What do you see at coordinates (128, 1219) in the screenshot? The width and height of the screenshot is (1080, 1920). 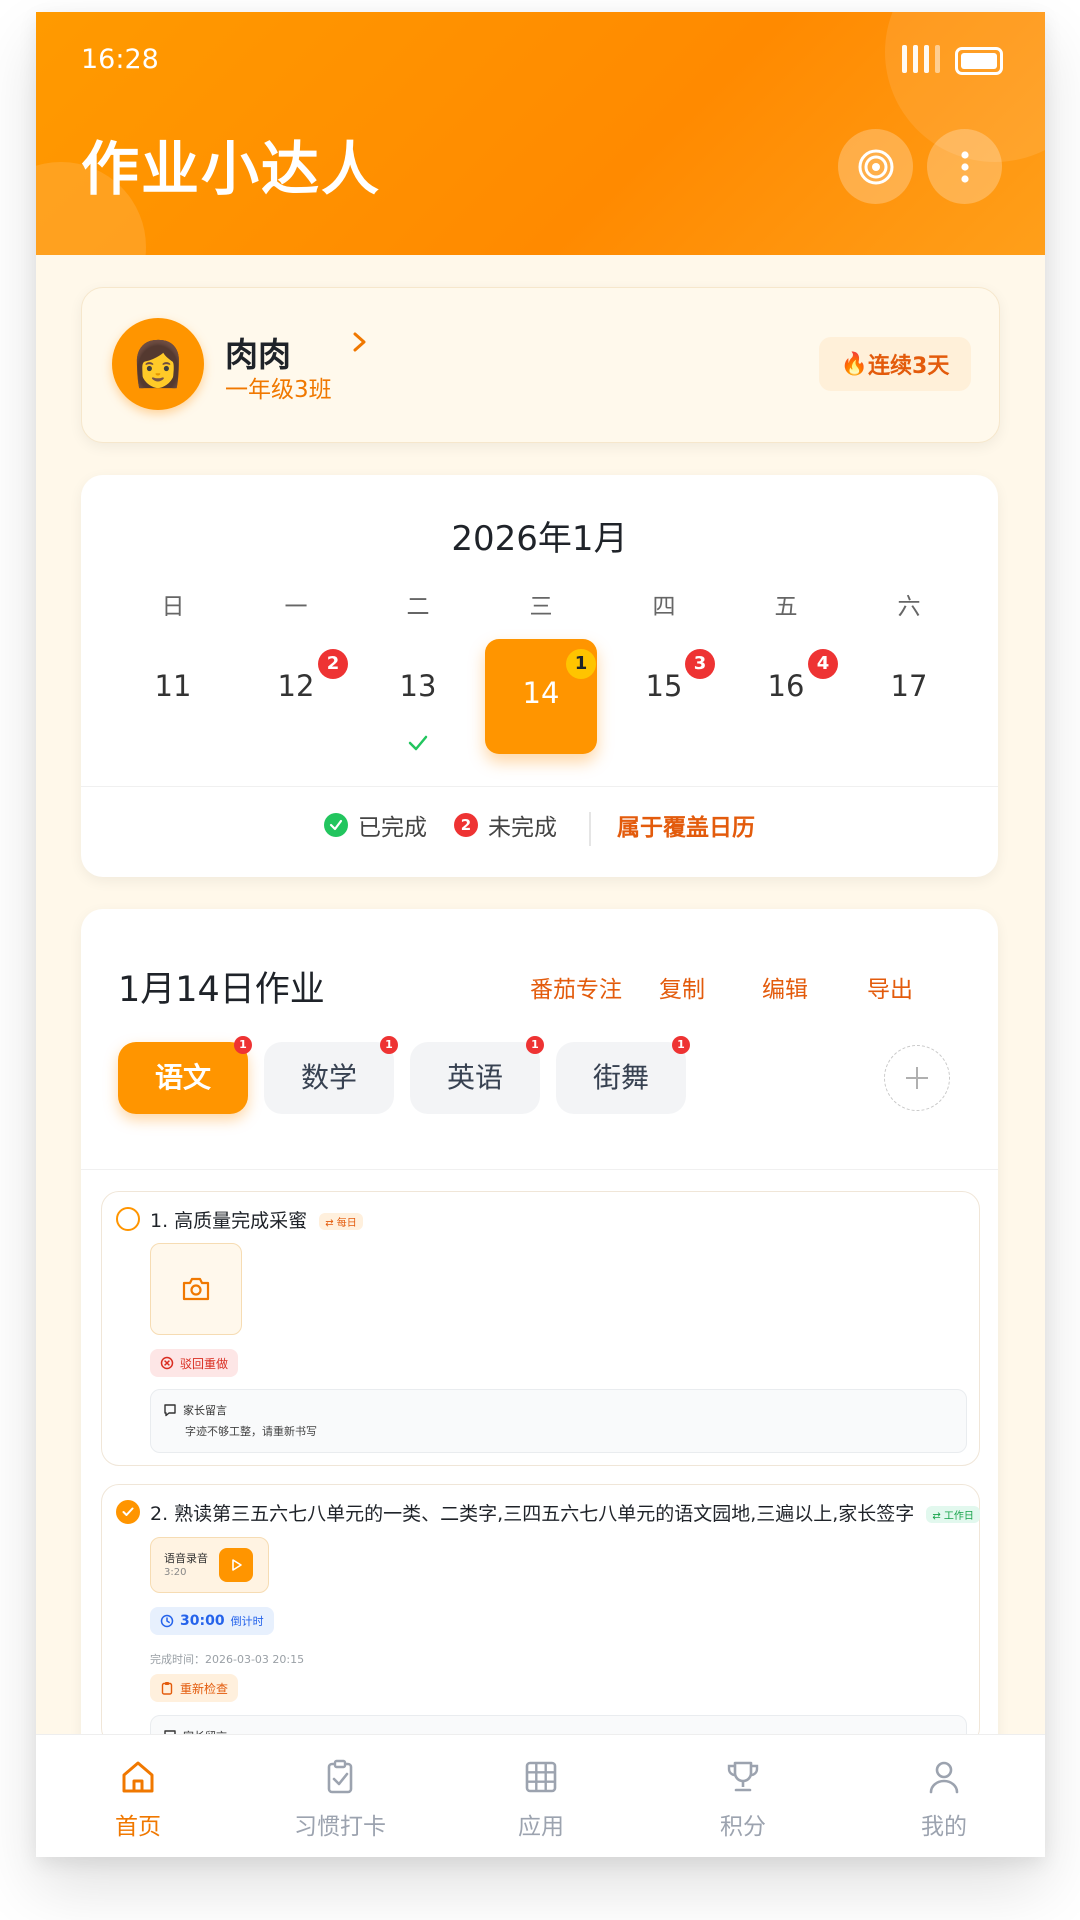 I see `task-checkbox` at bounding box center [128, 1219].